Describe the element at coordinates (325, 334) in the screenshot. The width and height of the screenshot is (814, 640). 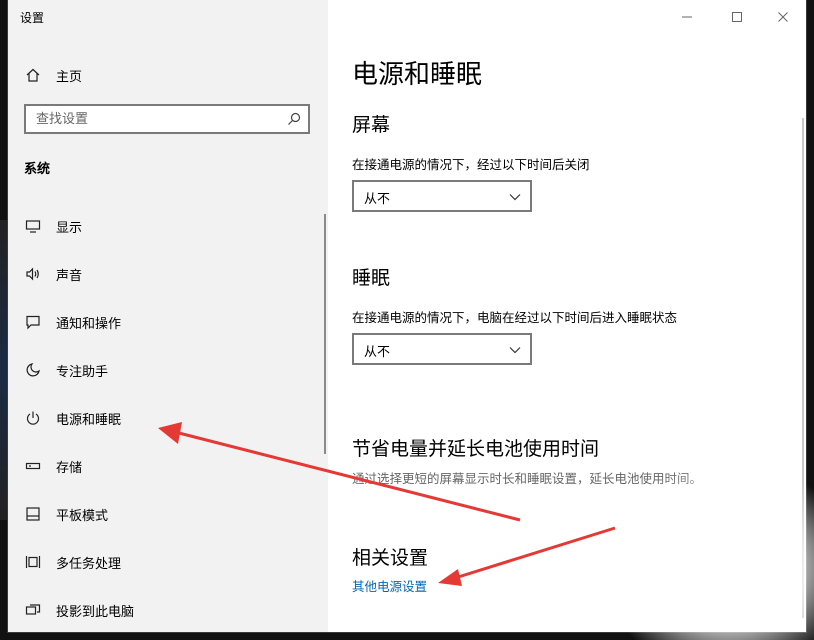
I see `sidebar-scrollbar` at that location.